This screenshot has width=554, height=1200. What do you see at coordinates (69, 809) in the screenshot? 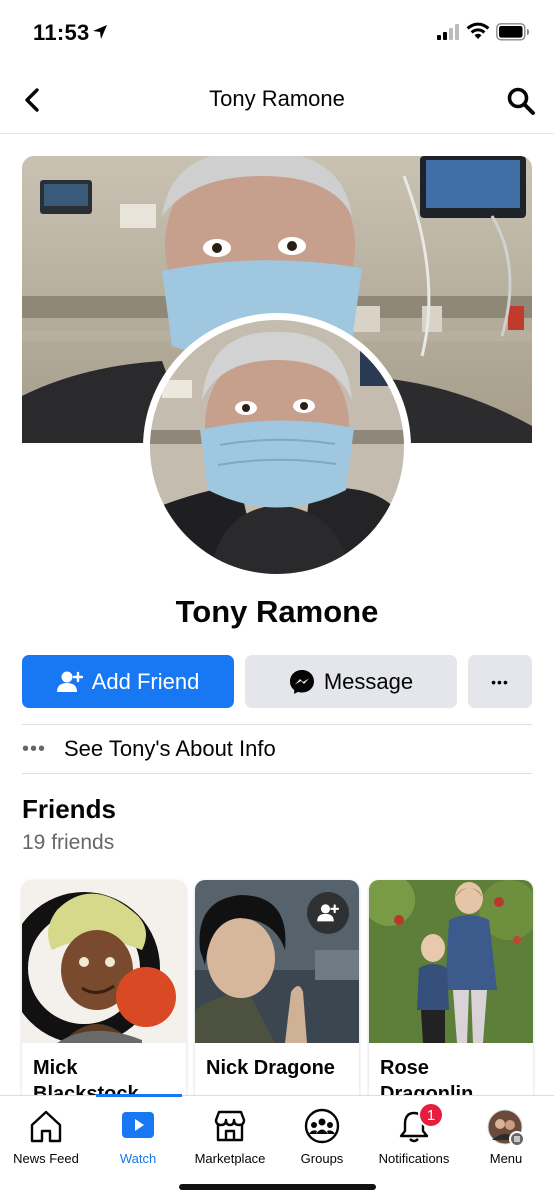
I see `friends-section-title: Friends` at bounding box center [69, 809].